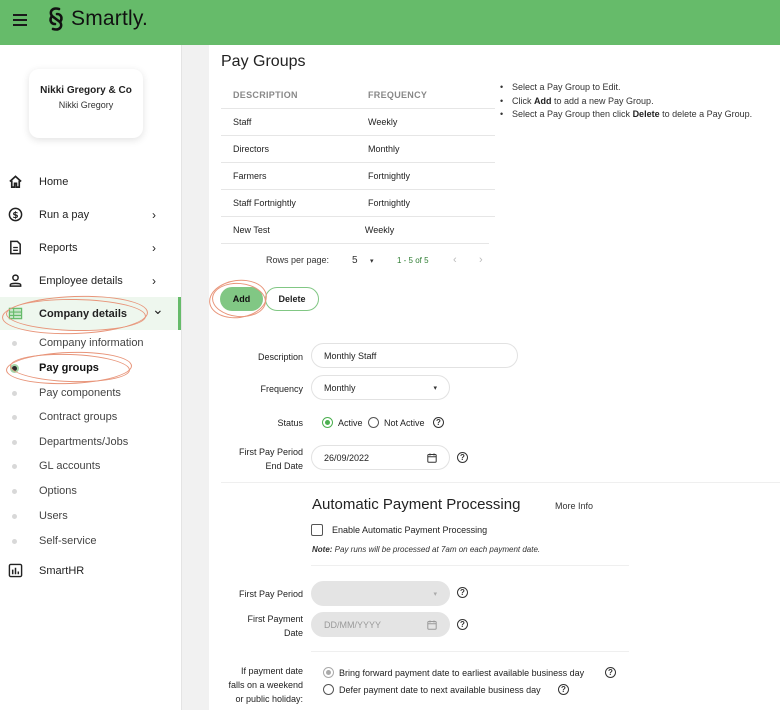 The height and width of the screenshot is (710, 780). I want to click on cell-description: Farmers, so click(250, 176).